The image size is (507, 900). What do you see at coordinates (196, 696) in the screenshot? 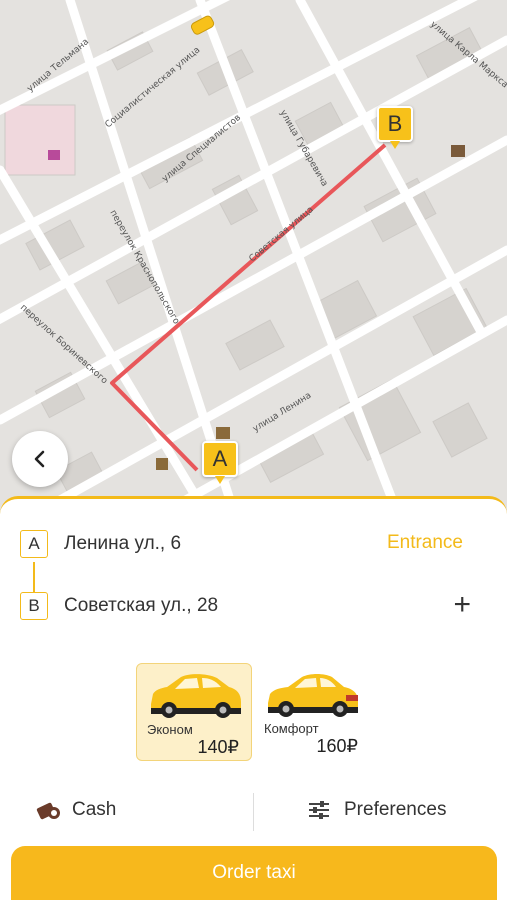
I see `car-economy-icon` at bounding box center [196, 696].